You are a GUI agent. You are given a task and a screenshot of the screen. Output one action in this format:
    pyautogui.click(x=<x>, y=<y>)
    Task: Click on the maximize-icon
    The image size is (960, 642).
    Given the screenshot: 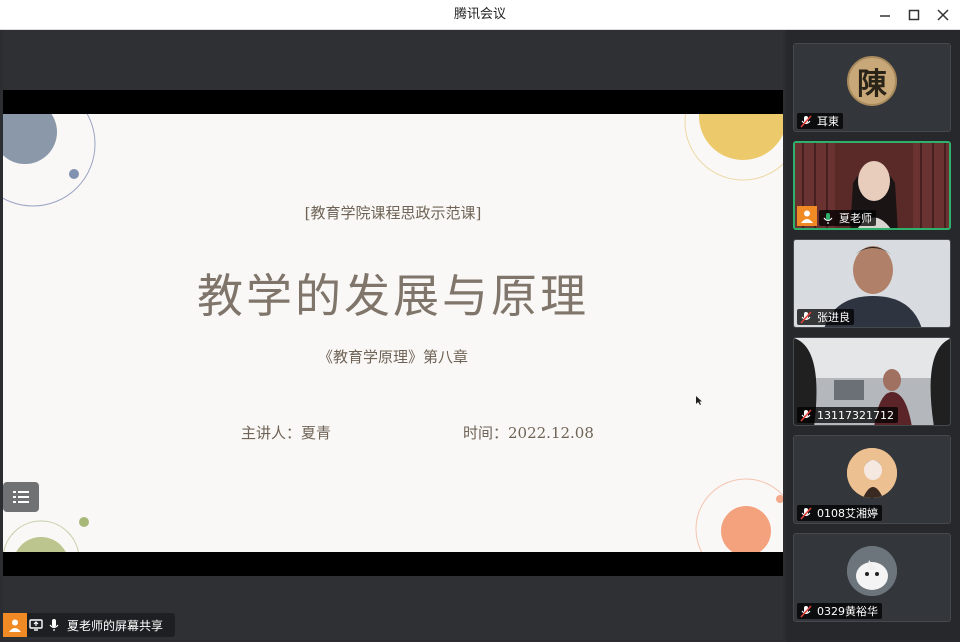 What is the action you would take?
    pyautogui.click(x=914, y=15)
    